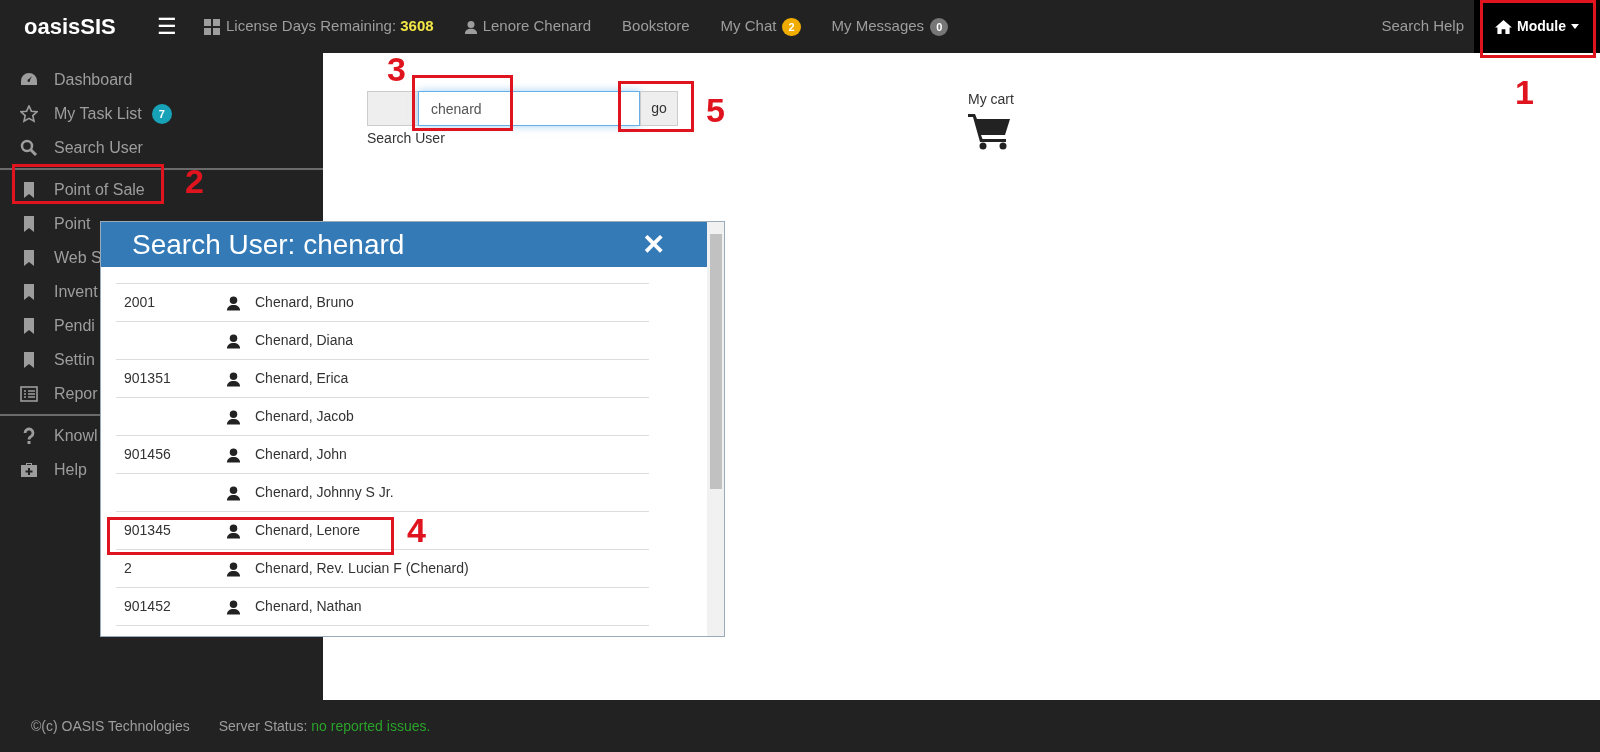 The height and width of the screenshot is (752, 1600). I want to click on search-input: chenard, so click(529, 108).